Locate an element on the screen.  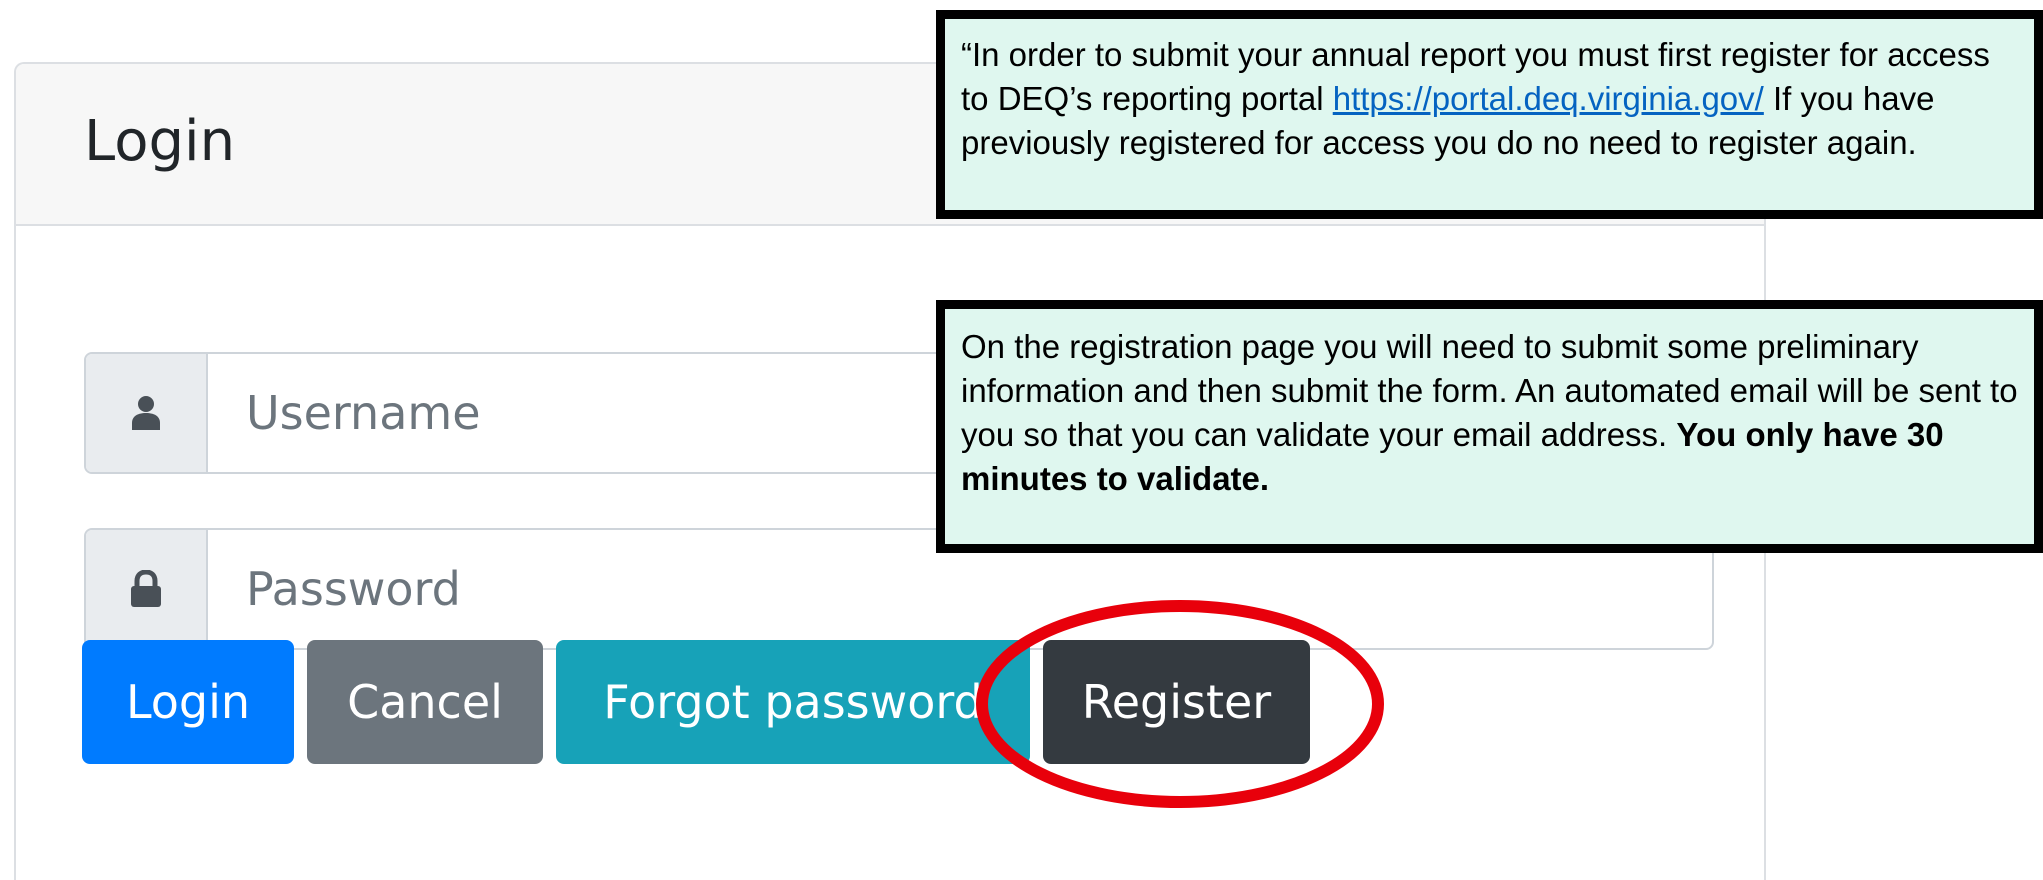
forgot-password-button: Forgot password is located at coordinates (793, 702).